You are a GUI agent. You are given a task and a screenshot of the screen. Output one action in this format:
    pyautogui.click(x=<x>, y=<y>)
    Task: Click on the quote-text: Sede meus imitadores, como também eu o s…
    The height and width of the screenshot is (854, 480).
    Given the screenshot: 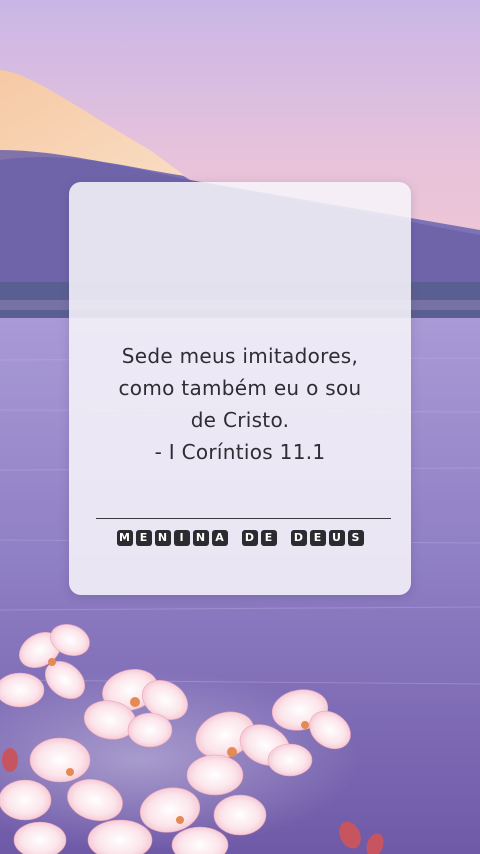 What is the action you would take?
    pyautogui.click(x=240, y=404)
    